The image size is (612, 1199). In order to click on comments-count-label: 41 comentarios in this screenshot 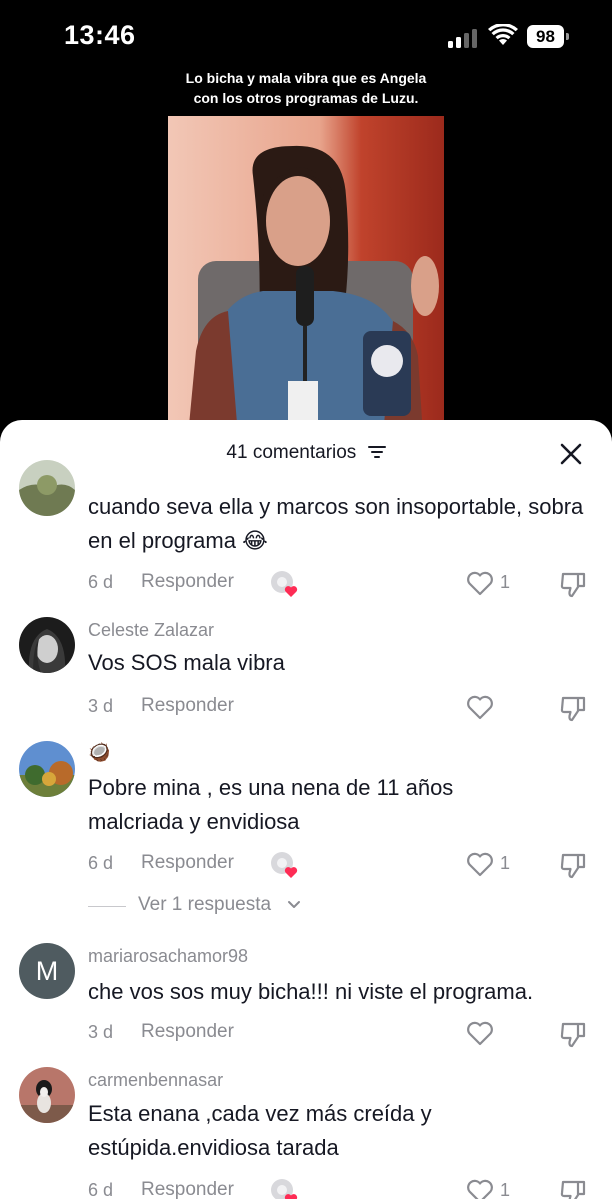, I will do `click(291, 452)`.